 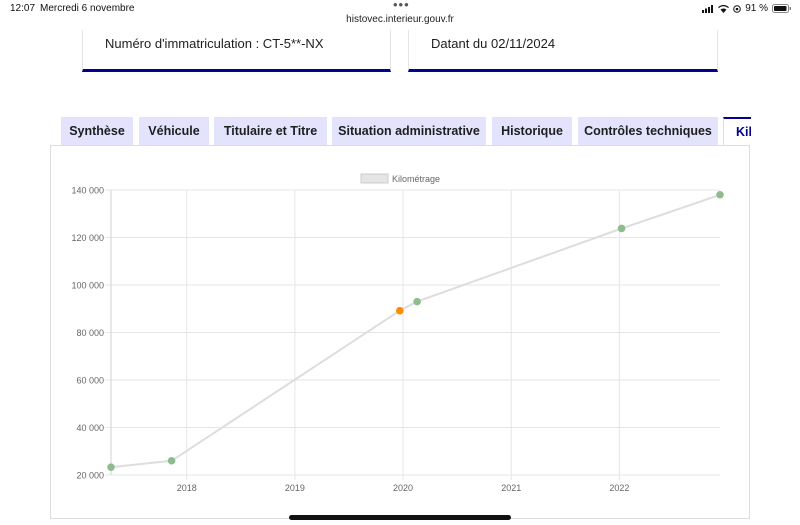 I want to click on y-tick-label: 120 000, so click(x=87, y=238).